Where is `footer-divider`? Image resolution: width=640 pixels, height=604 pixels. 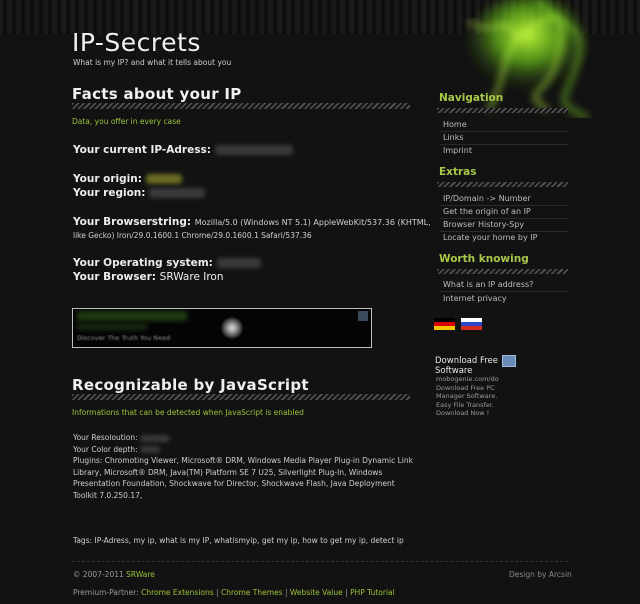 footer-divider is located at coordinates (320, 561).